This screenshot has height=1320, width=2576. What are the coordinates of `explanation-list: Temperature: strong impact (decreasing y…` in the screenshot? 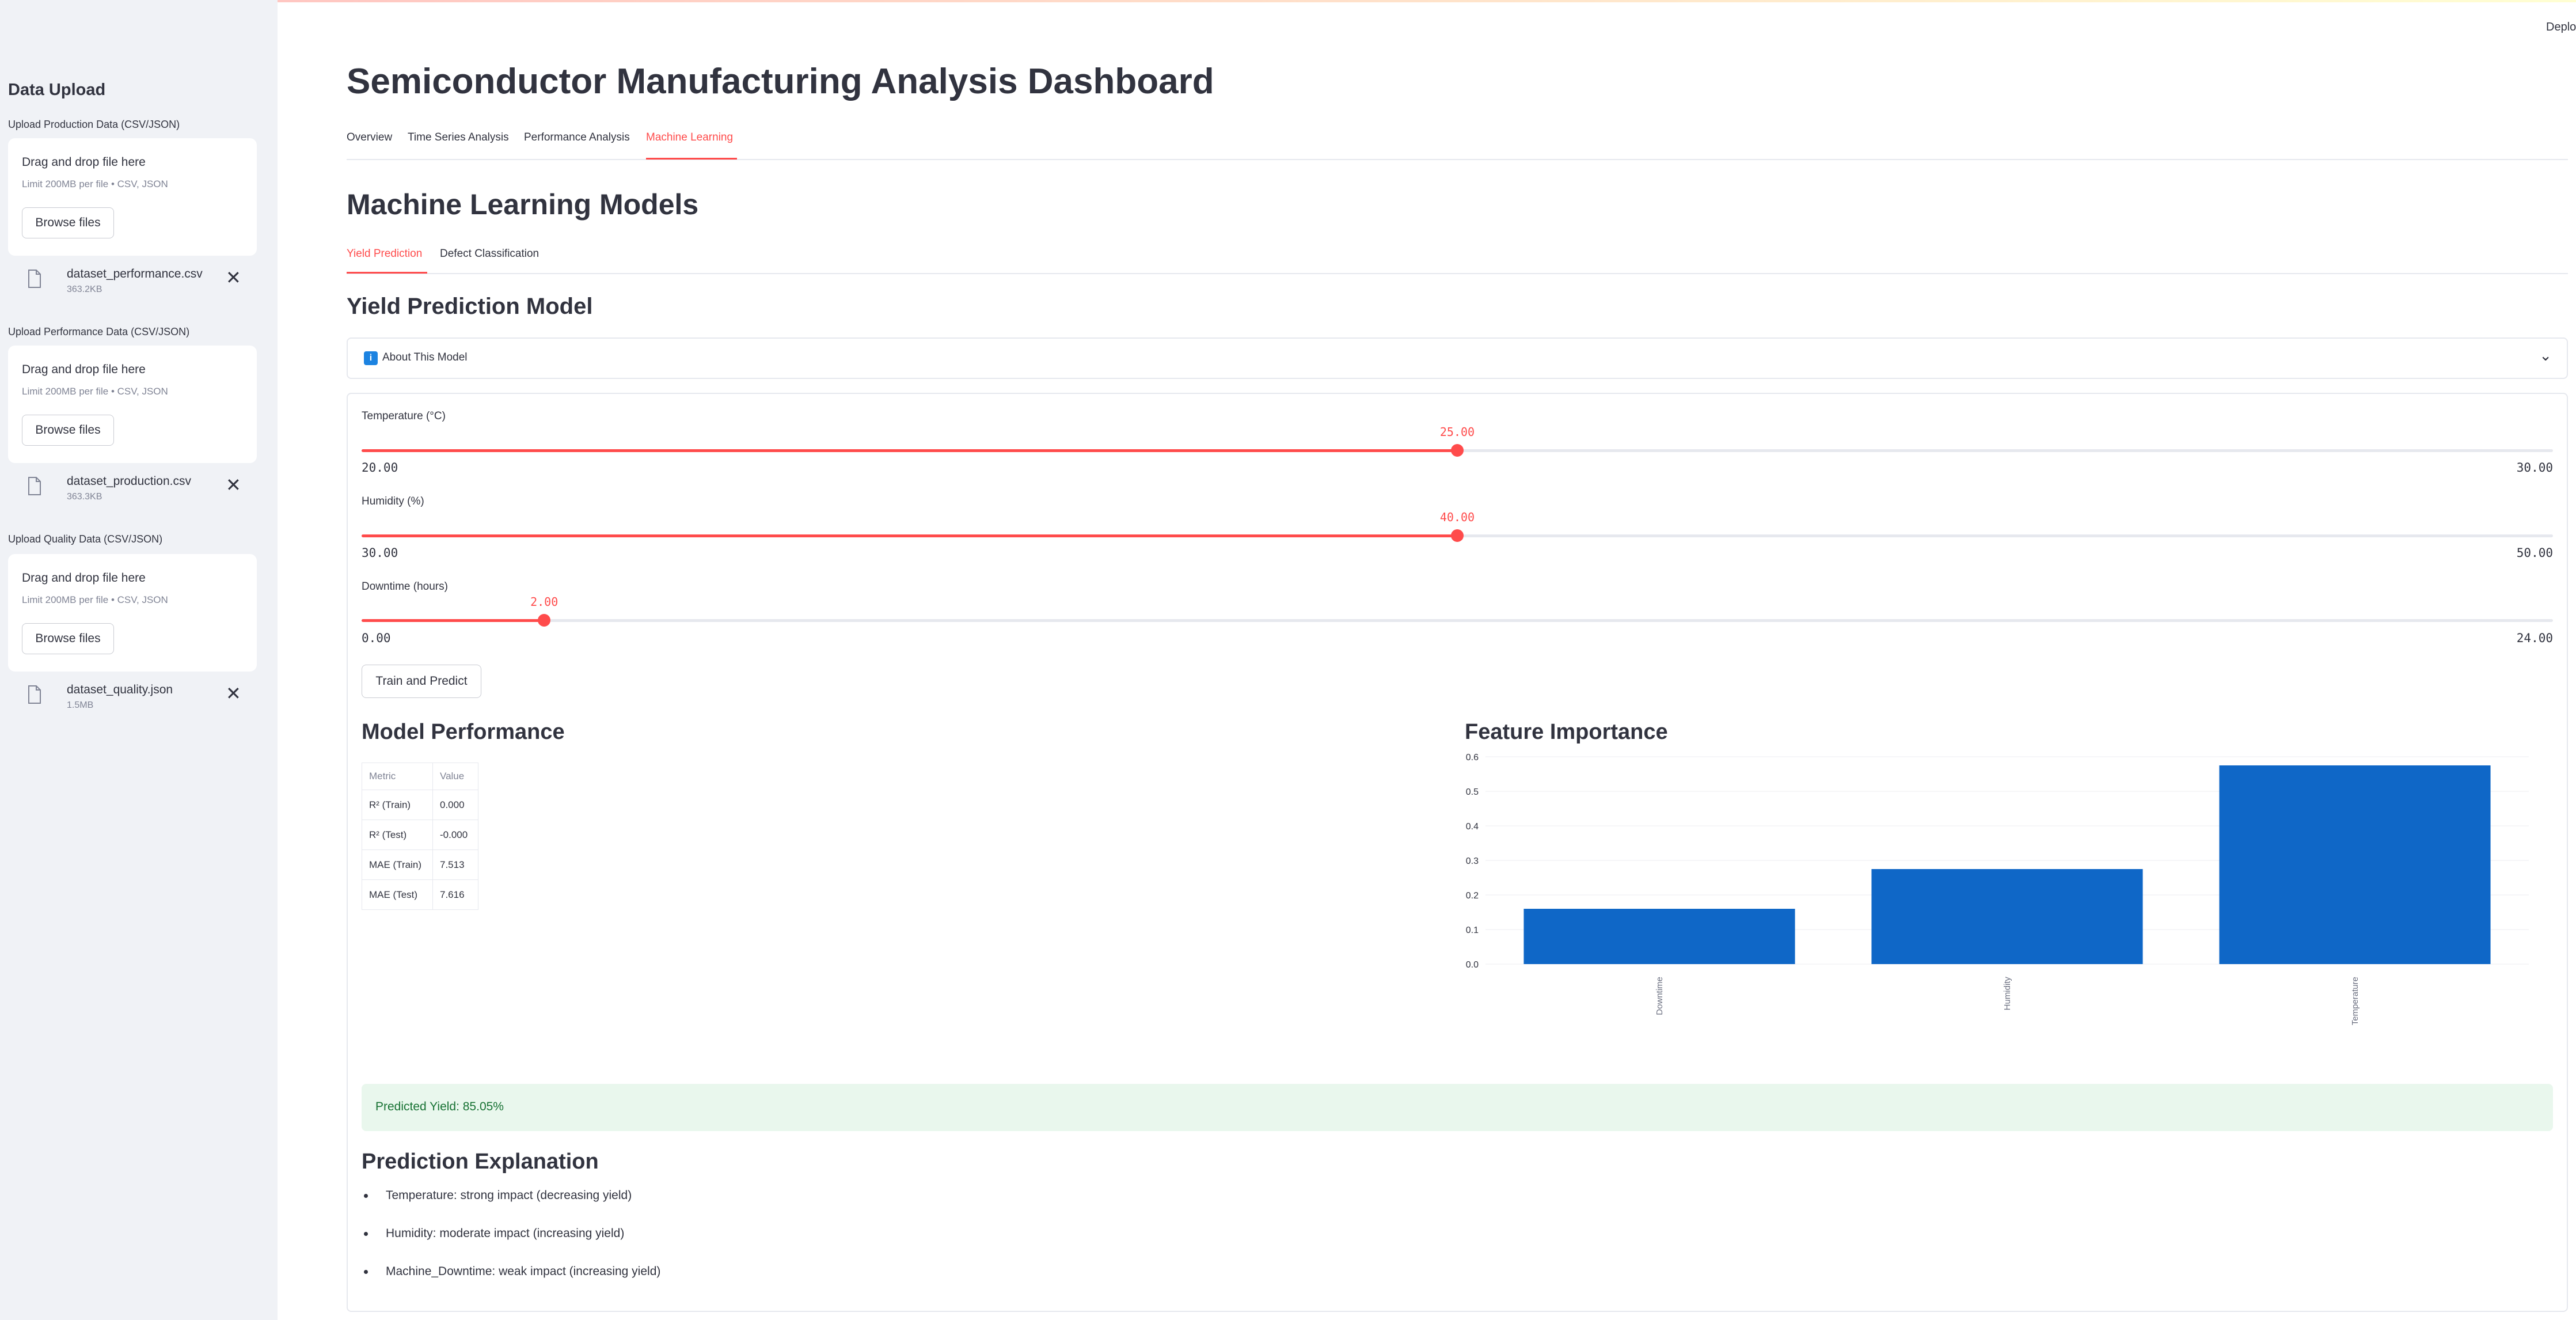 It's located at (511, 1246).